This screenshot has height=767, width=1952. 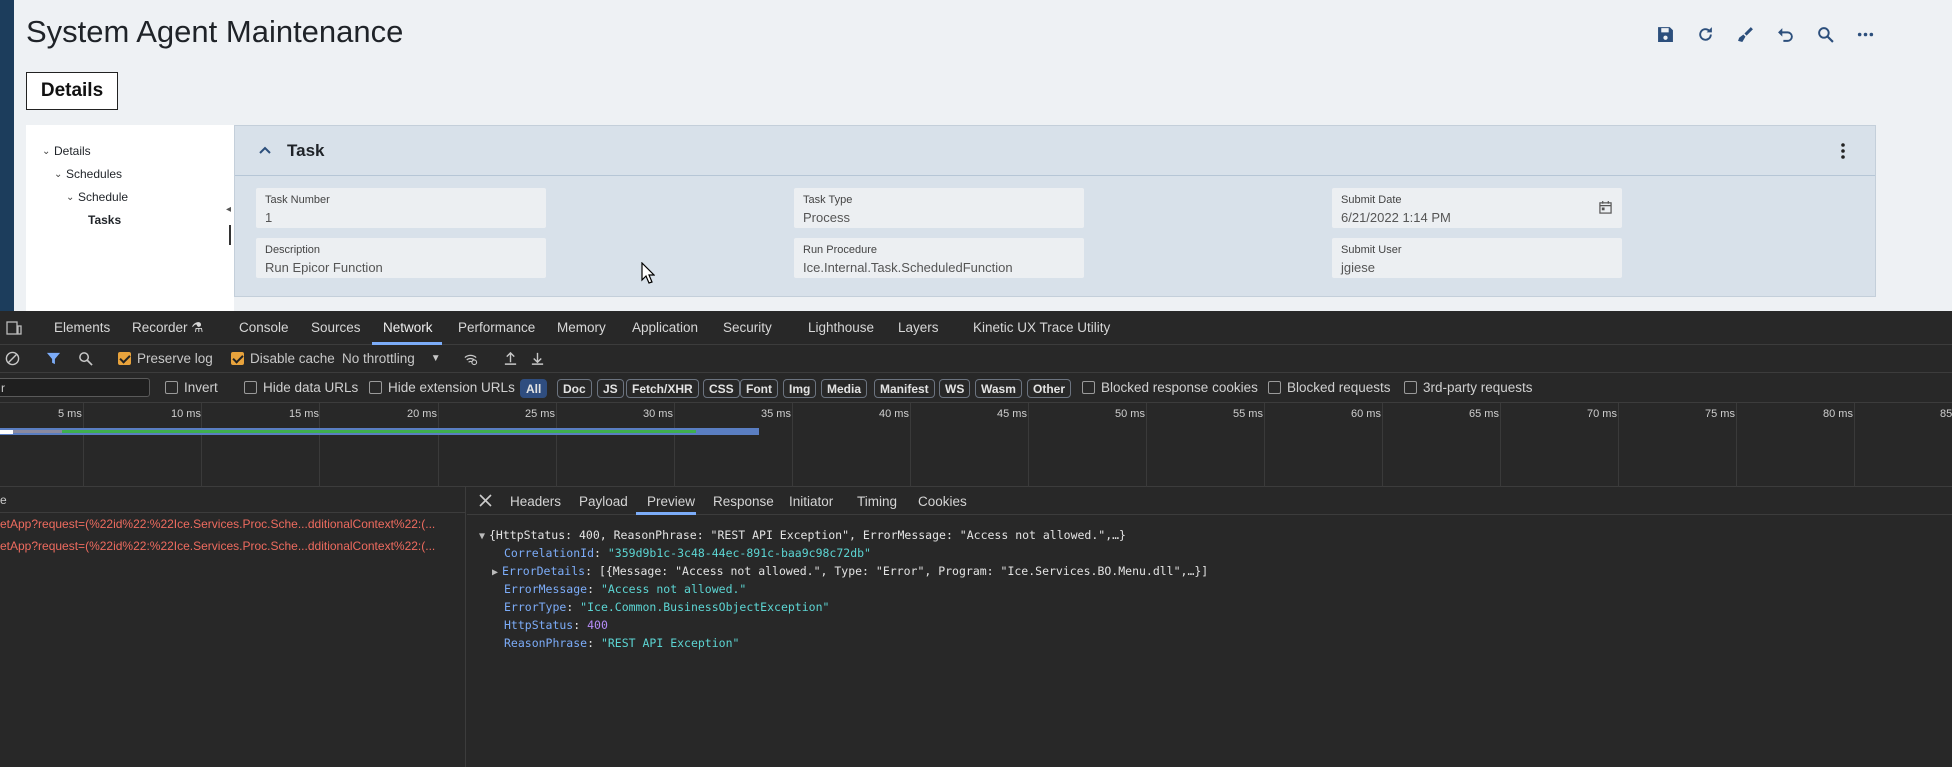 What do you see at coordinates (165, 358) in the screenshot?
I see `preserve-log-checkbox: Preserve log` at bounding box center [165, 358].